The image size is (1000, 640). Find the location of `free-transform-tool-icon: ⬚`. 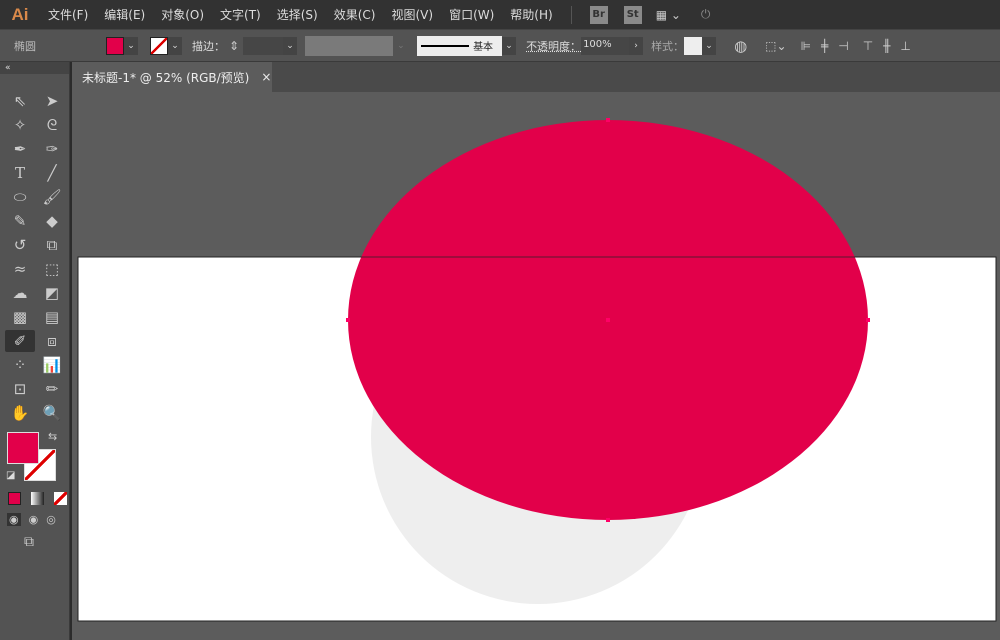

free-transform-tool-icon: ⬚ is located at coordinates (52, 269).